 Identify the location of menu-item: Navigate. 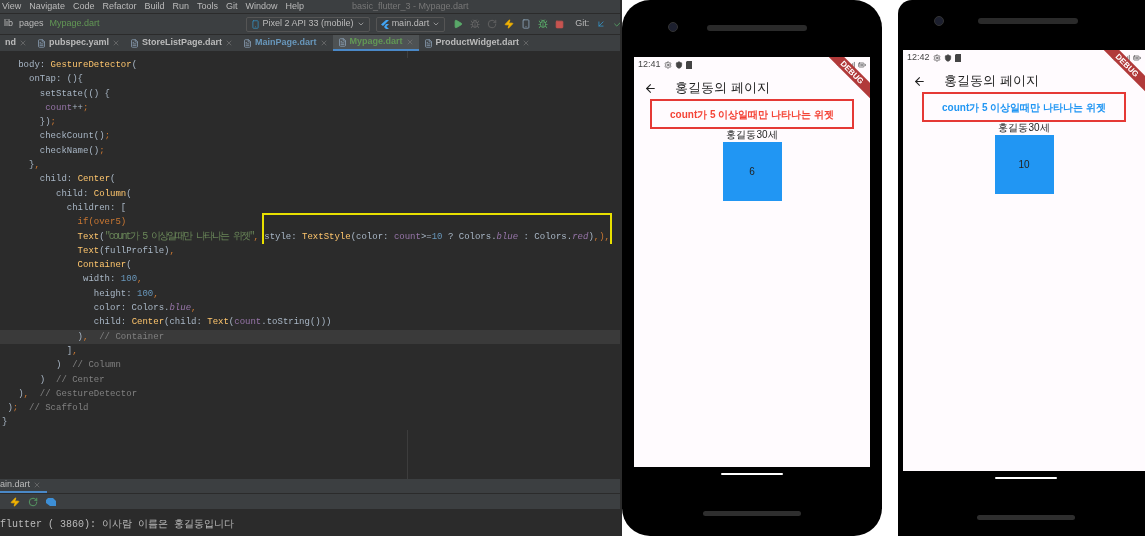
(47, 6).